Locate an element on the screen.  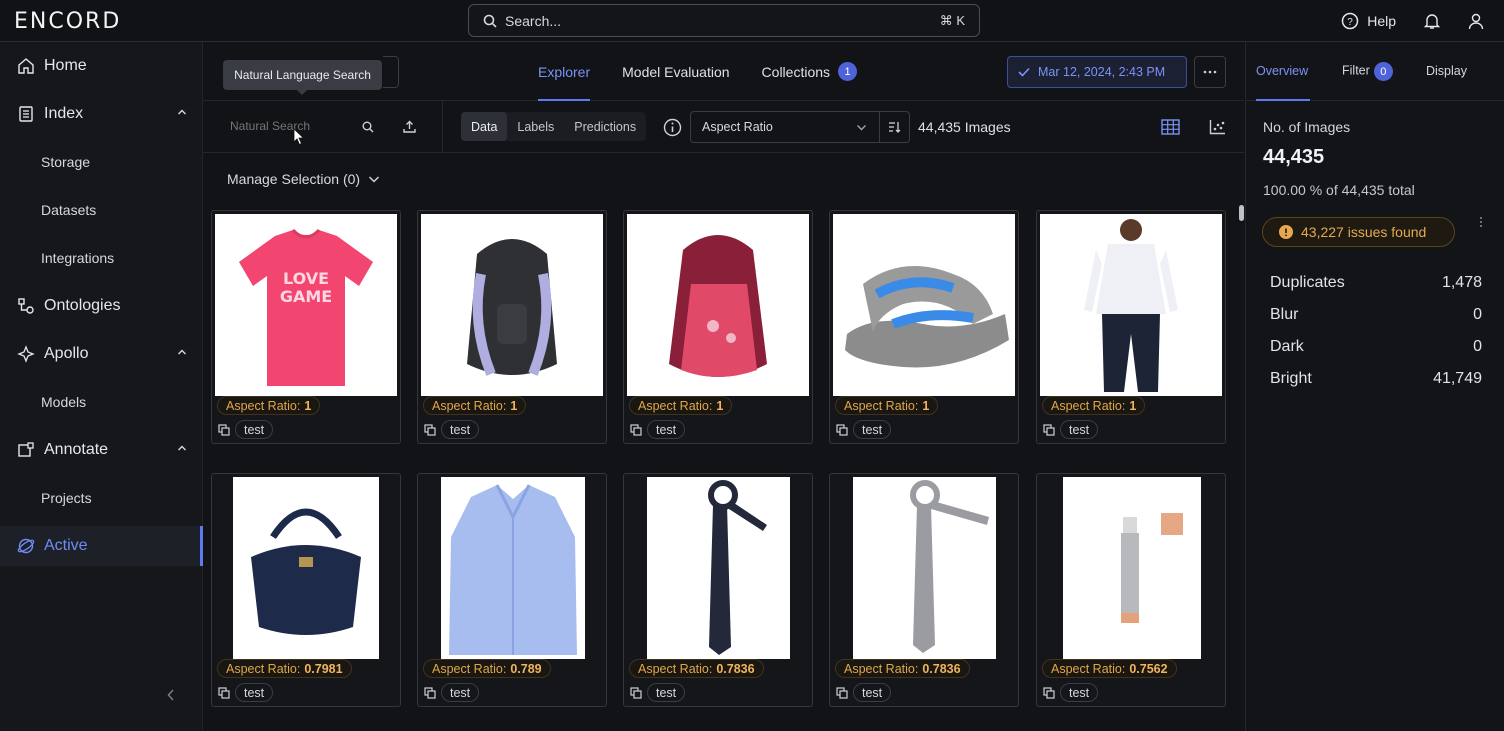
cursor-icon is located at coordinates (299, 137).